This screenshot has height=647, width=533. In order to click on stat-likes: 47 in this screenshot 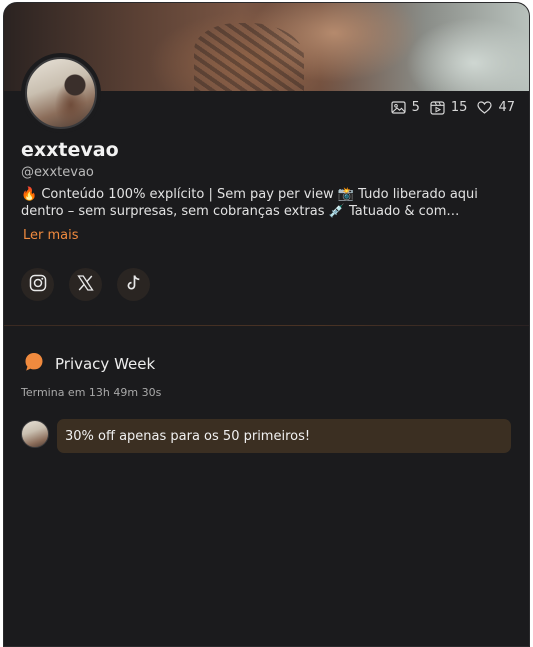, I will do `click(496, 107)`.